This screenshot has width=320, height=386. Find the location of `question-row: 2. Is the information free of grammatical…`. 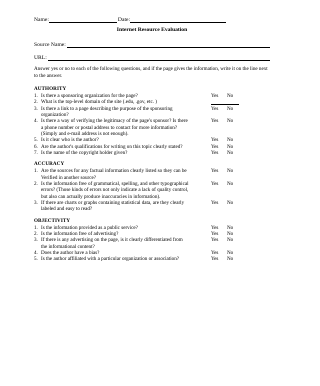

question-row: 2. Is the information free of grammatical… is located at coordinates (152, 190).